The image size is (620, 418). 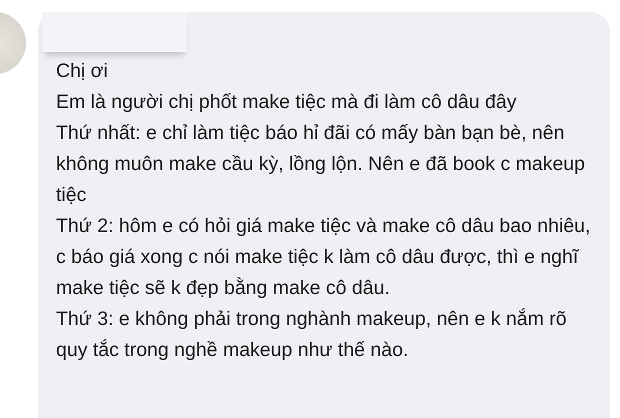 What do you see at coordinates (312, 335) in the screenshot?
I see `message-text: Thứ 3: e không phải trong nghành makeup, nên e k nắm rõ quy tắc trong nghề makeup như thế nào.` at bounding box center [312, 335].